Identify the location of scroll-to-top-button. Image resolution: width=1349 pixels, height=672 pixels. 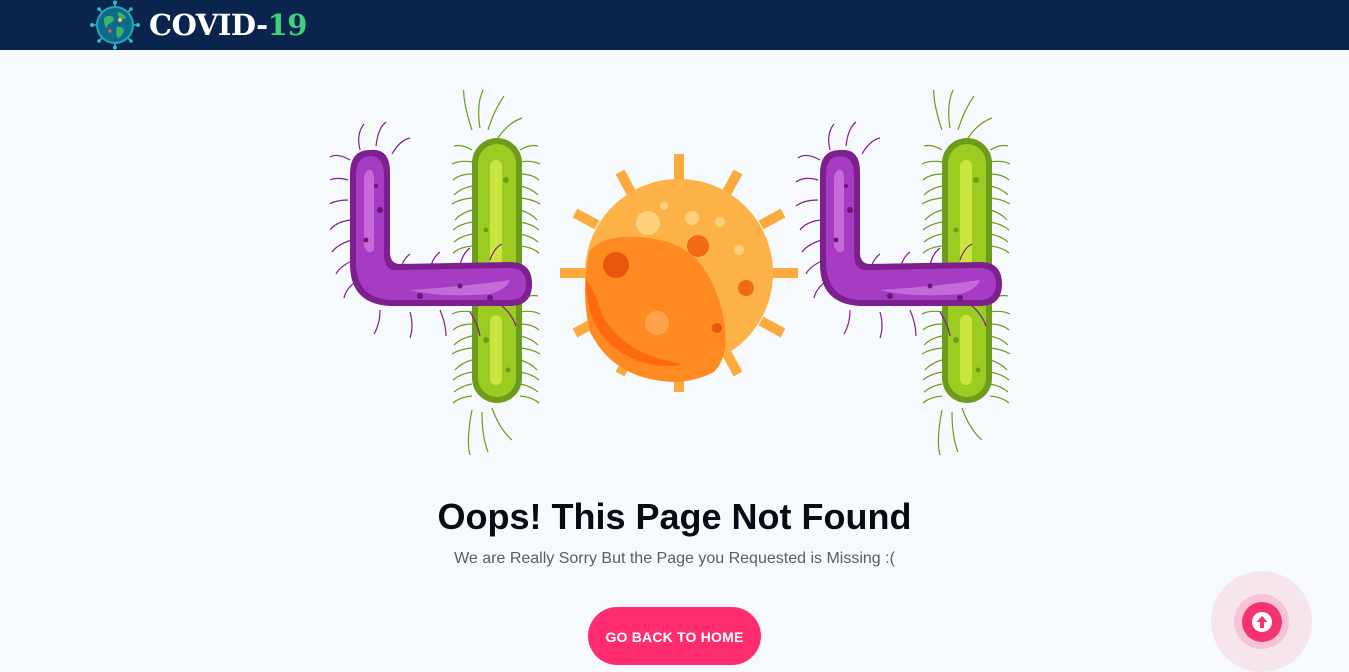
(1261, 621).